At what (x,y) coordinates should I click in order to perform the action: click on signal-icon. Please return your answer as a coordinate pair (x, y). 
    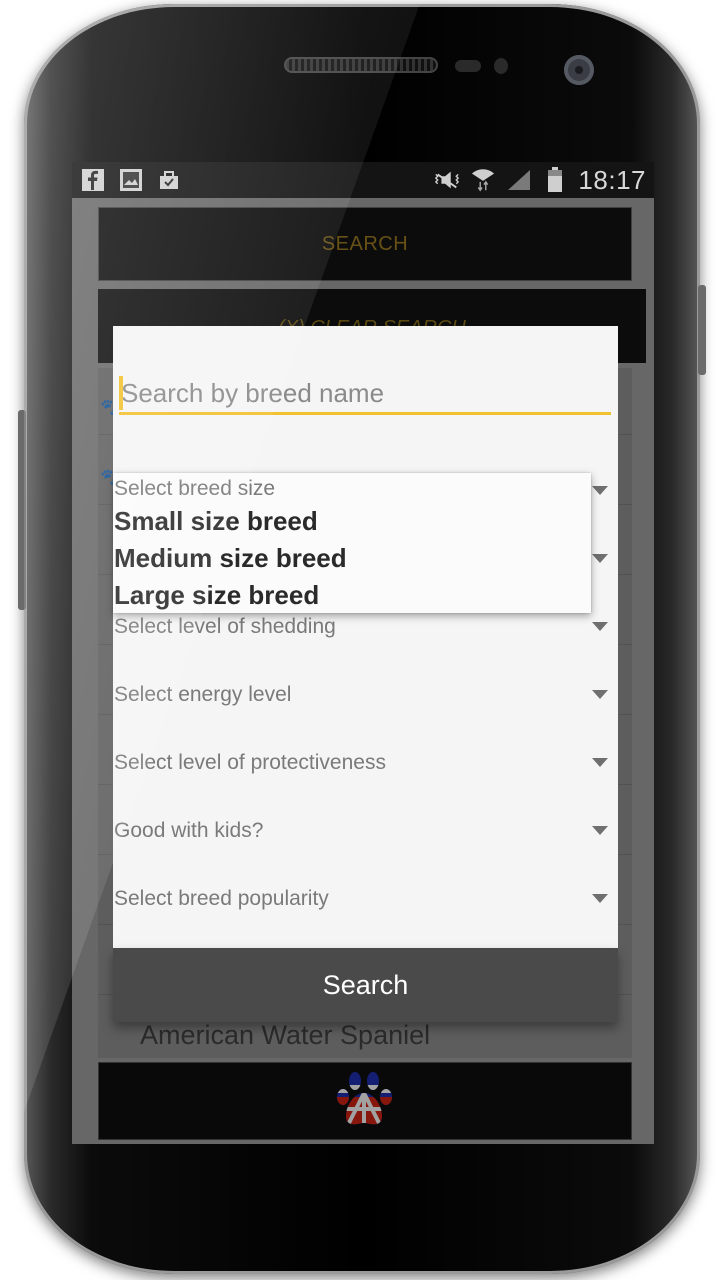
    Looking at the image, I should click on (519, 180).